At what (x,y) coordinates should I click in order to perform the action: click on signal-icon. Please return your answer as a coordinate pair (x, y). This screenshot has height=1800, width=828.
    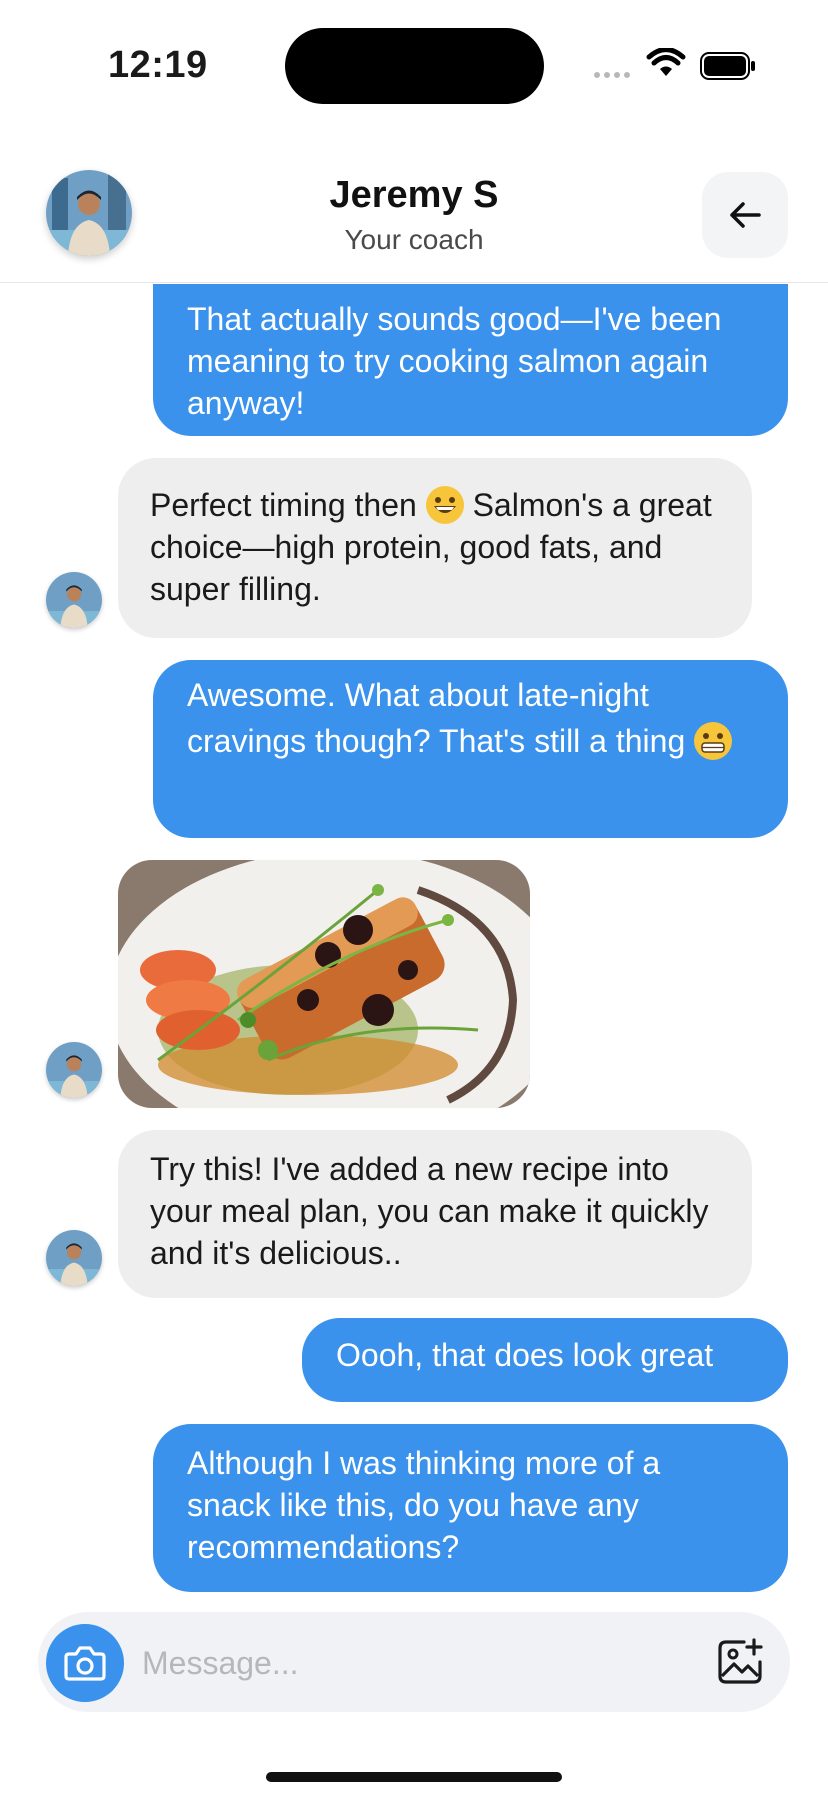
    Looking at the image, I should click on (612, 75).